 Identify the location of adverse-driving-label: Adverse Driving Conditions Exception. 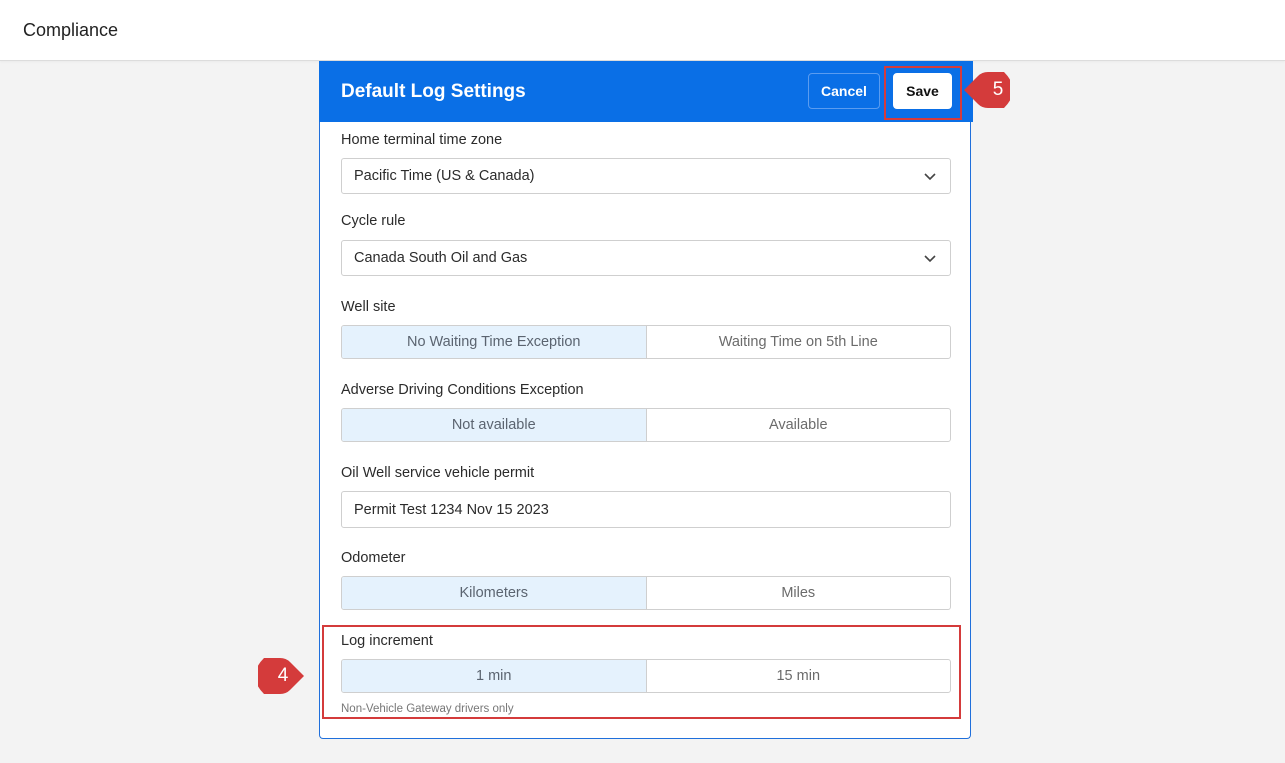
(462, 390).